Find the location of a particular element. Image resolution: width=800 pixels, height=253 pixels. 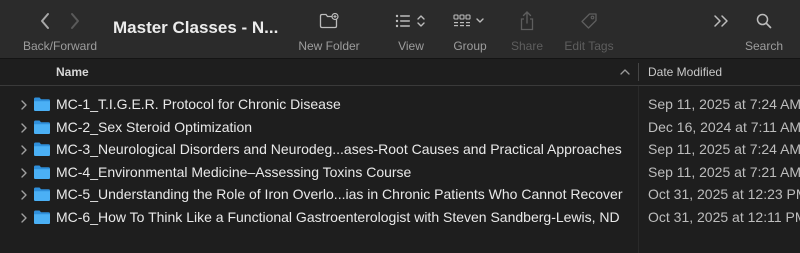

date-modified-column-header: Date Modified is located at coordinates (685, 72).